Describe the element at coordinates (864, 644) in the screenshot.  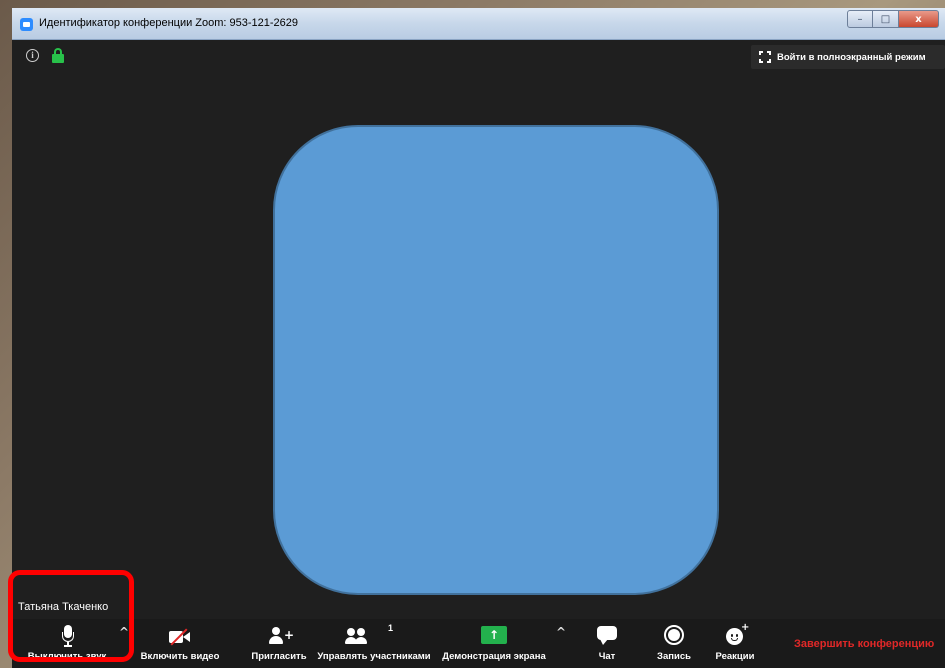
I see `end-meeting-button: Завершить конференцию` at that location.